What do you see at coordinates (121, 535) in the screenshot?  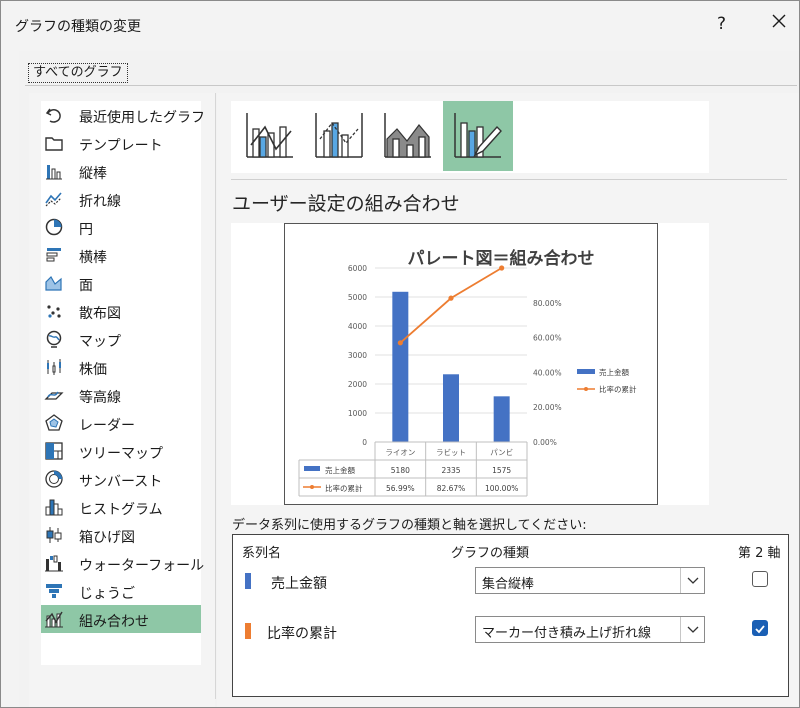 I see `chart-type-item: 箱ひげ図` at bounding box center [121, 535].